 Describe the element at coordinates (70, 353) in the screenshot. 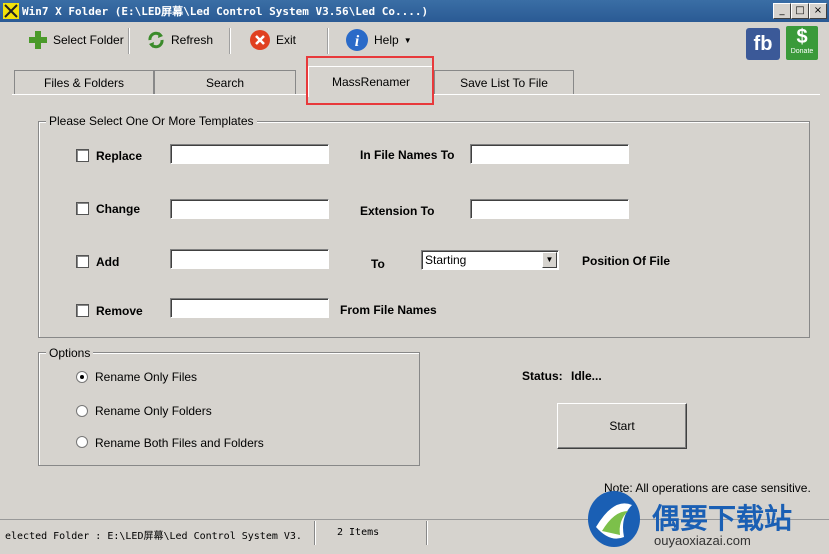

I see `options-legend: Options` at that location.